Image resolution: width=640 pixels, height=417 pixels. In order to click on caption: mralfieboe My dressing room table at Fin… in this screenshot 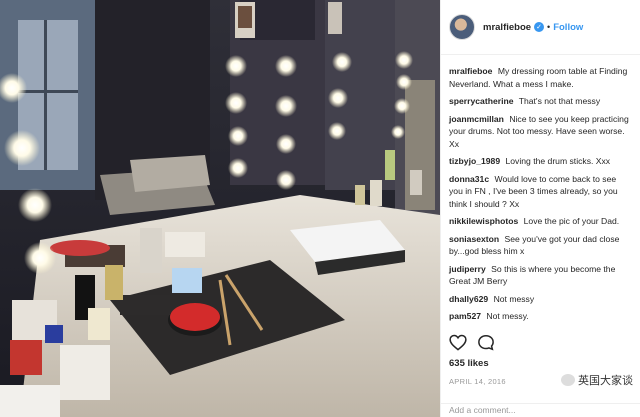, I will do `click(540, 77)`.